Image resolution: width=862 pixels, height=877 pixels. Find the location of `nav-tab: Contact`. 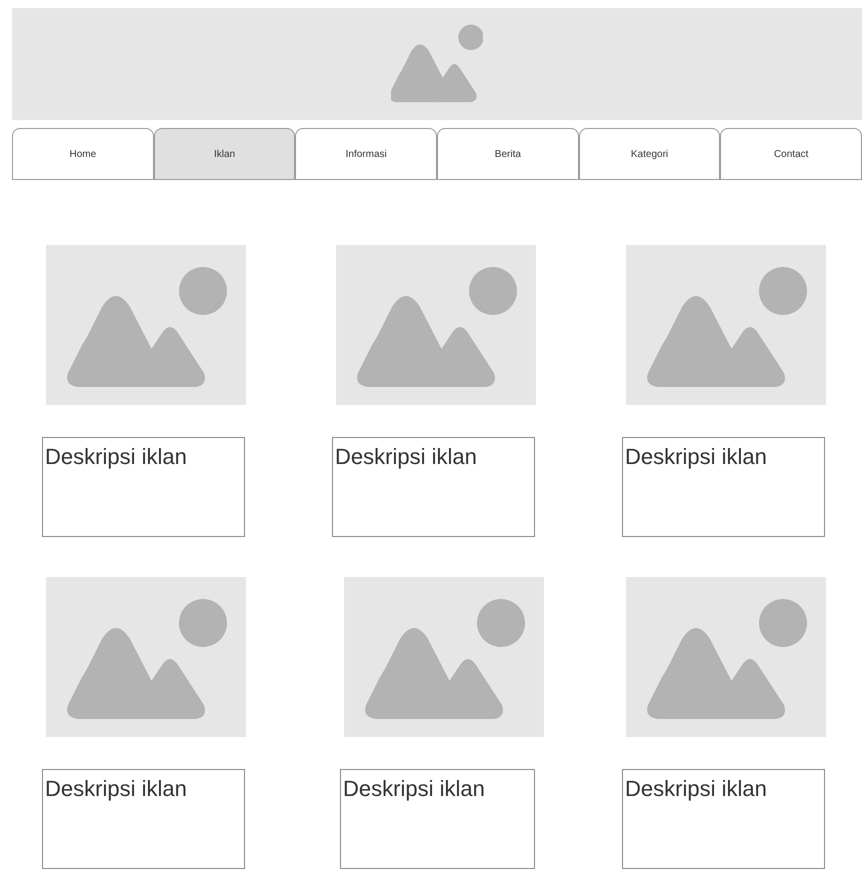

nav-tab: Contact is located at coordinates (791, 154).